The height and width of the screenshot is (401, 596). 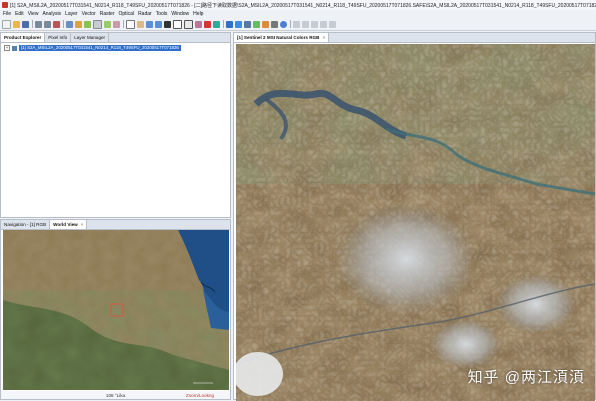 I want to click on tab-navigation: Navigation - [1] RGB, so click(x=26, y=224).